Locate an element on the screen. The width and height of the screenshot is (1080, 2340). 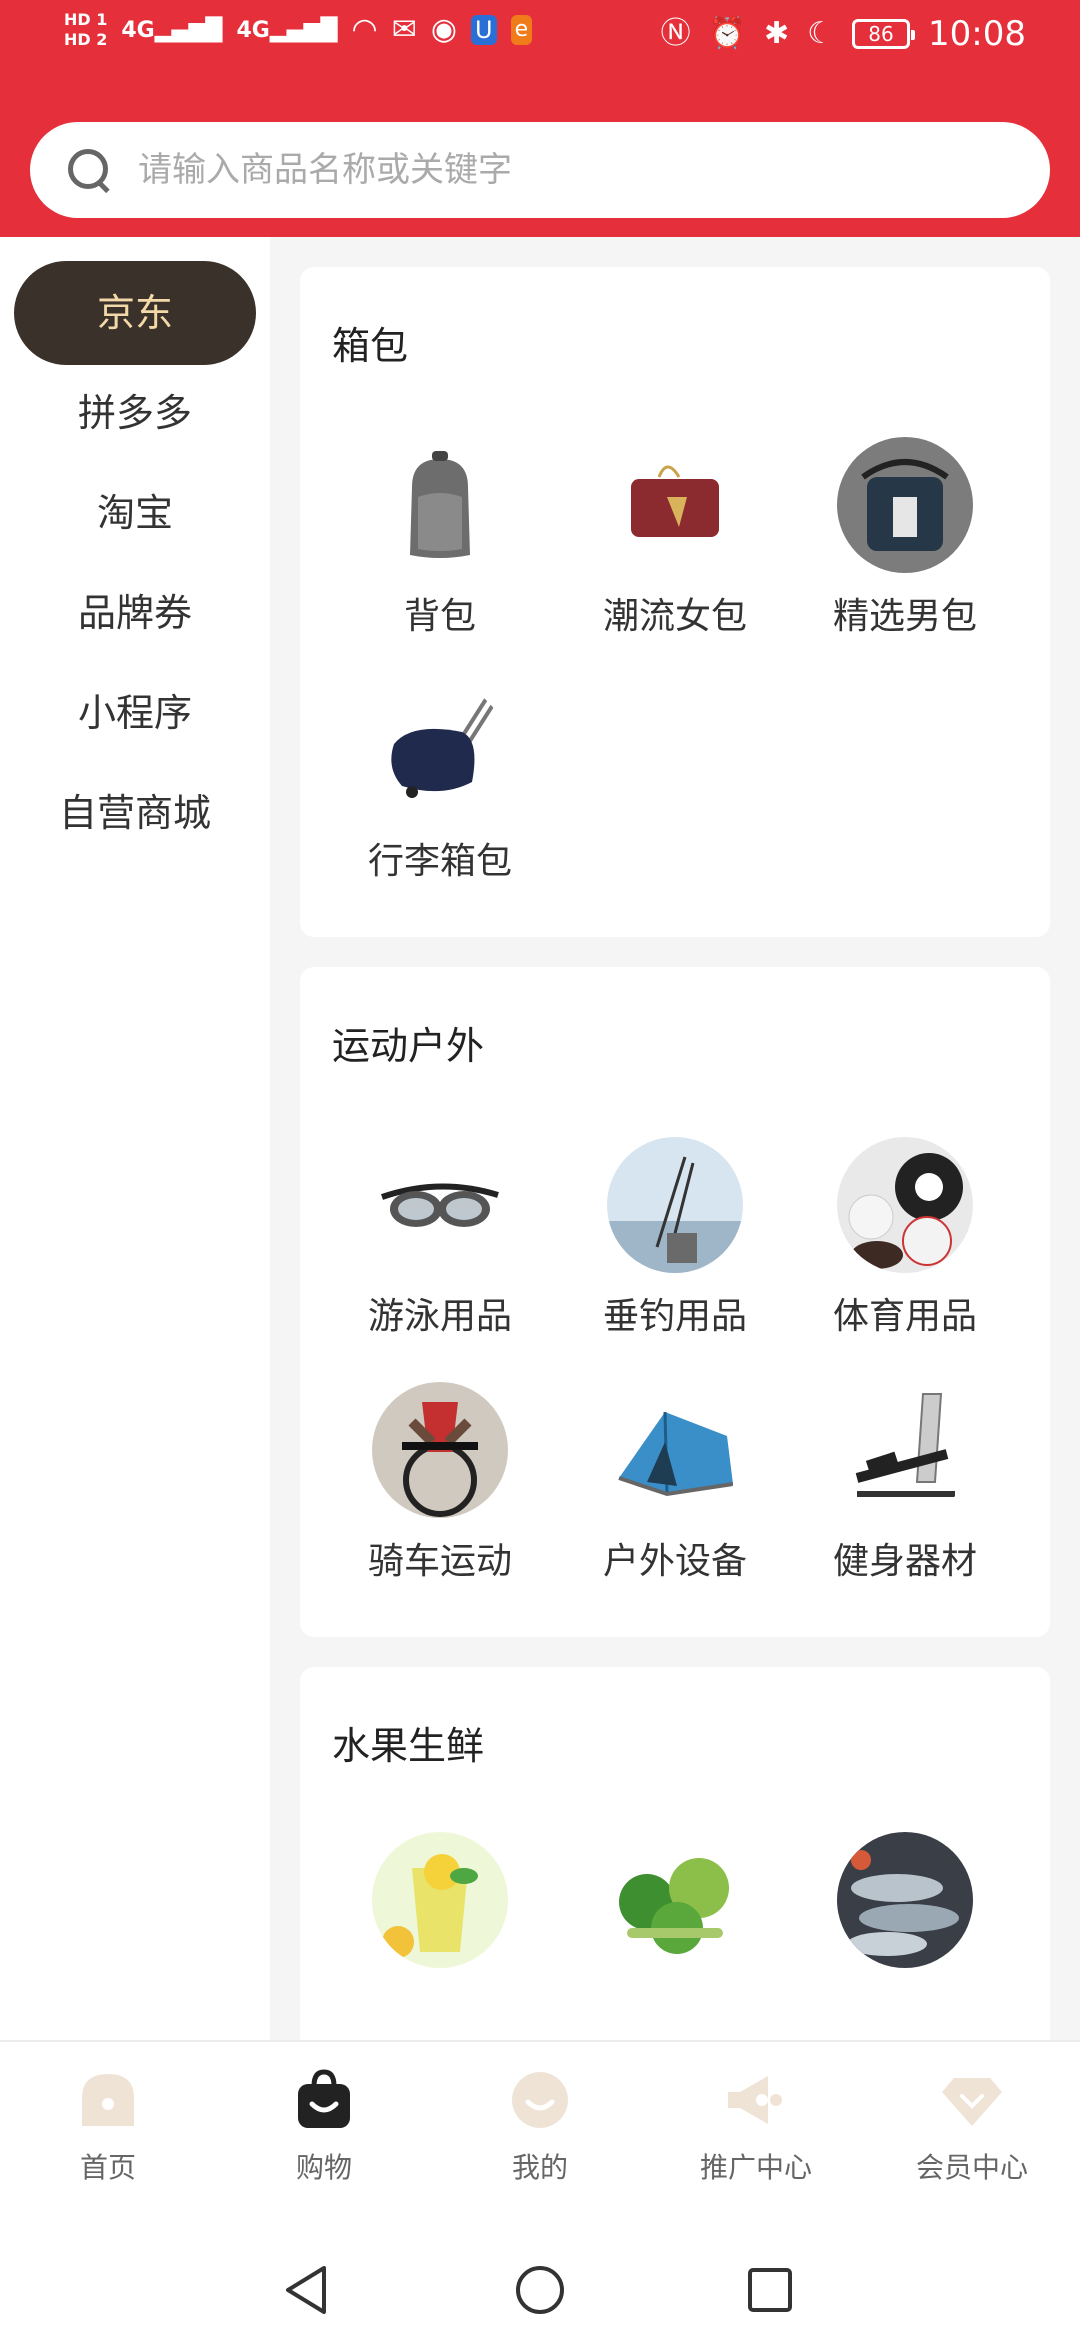
luggage-icon is located at coordinates (440, 750).